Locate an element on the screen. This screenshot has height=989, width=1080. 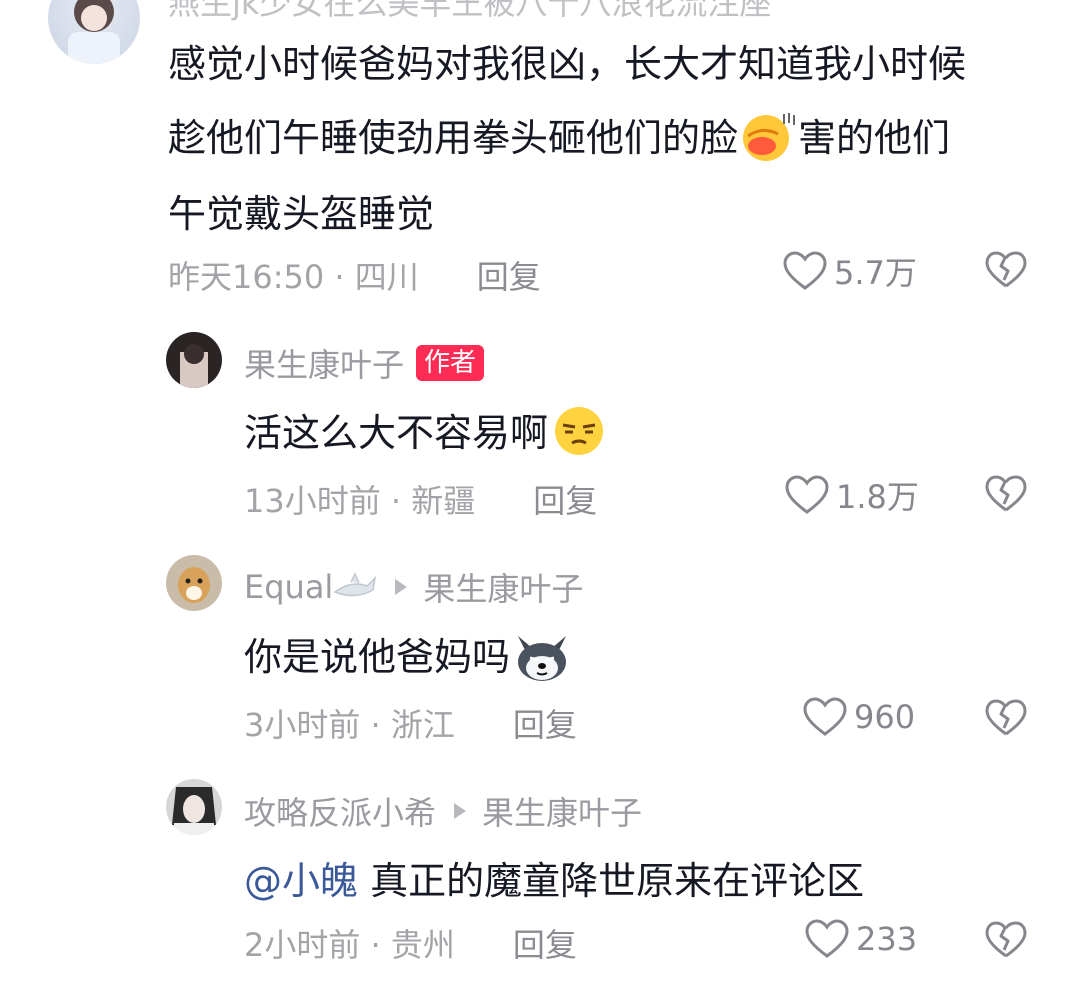
comment-meta: 昨天16:50 · 四川 回复 is located at coordinates (354, 275).